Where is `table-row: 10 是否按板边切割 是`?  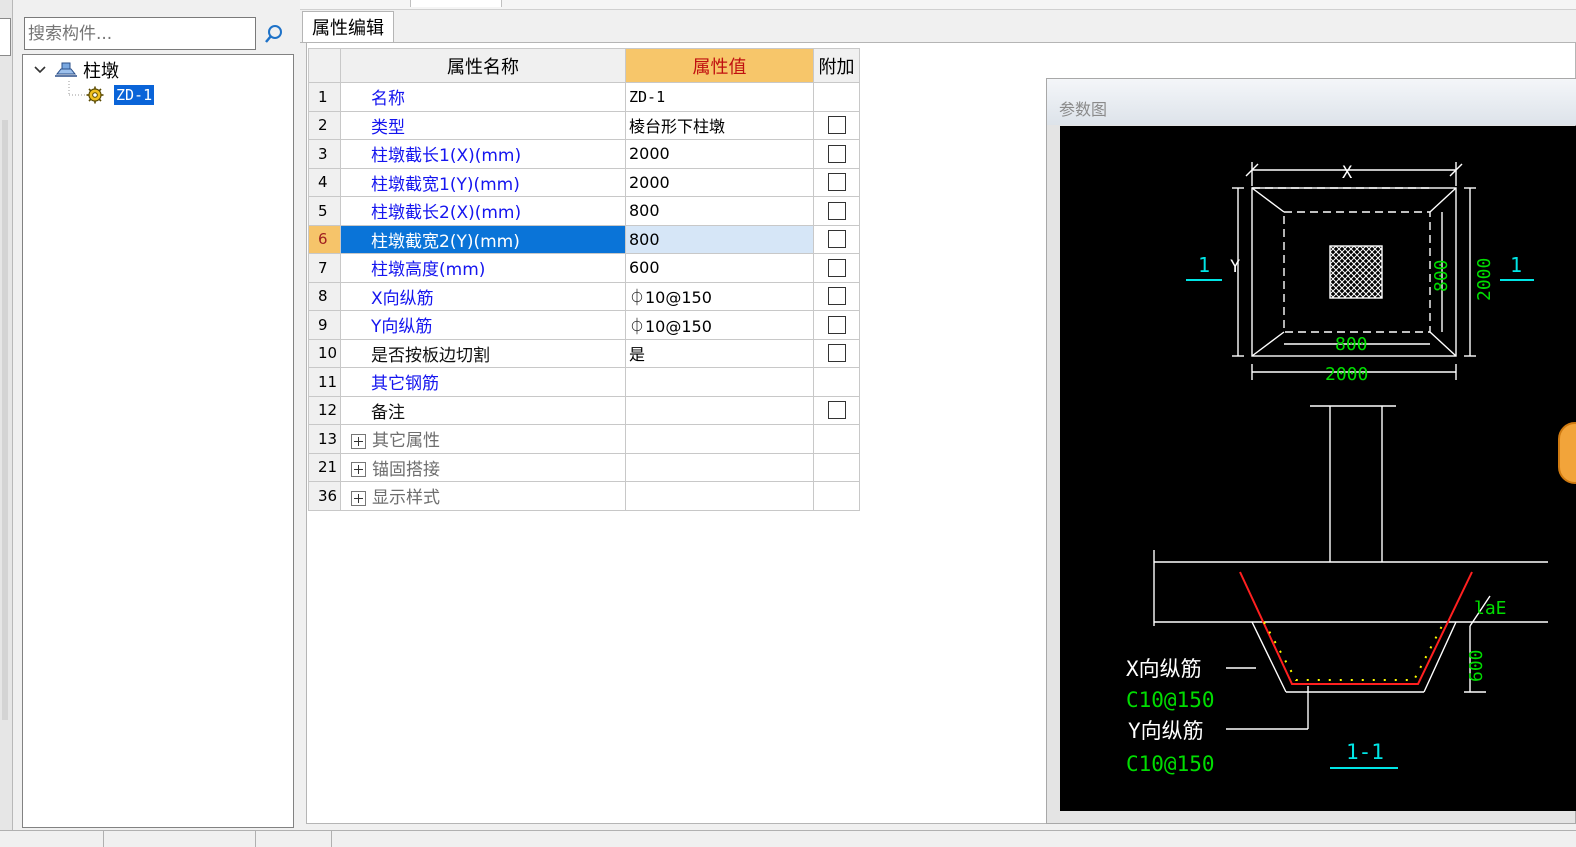 table-row: 10 是否按板边切割 是 is located at coordinates (584, 353).